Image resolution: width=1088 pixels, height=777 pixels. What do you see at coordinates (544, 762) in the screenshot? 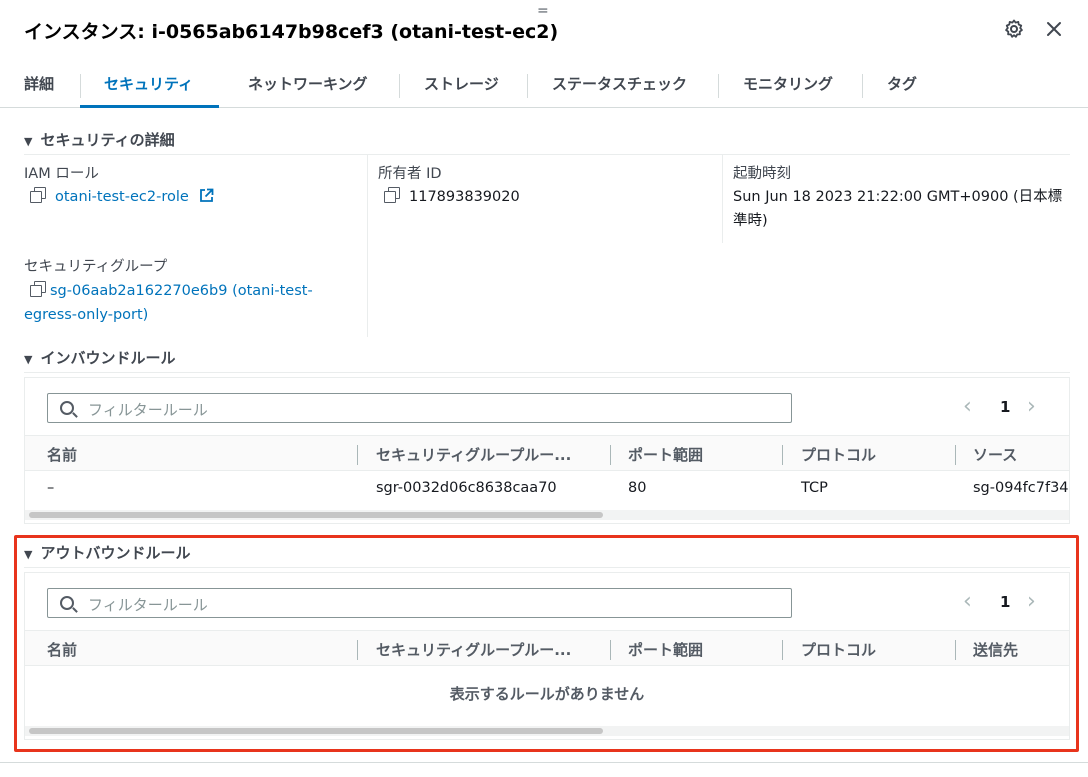
I see `bottom-divider` at bounding box center [544, 762].